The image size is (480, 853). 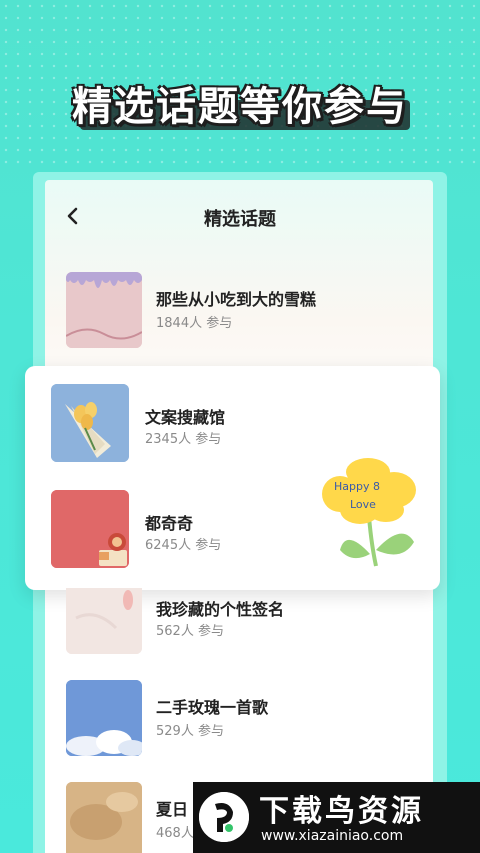 I want to click on topic-participants: 562人 参与, so click(x=190, y=631).